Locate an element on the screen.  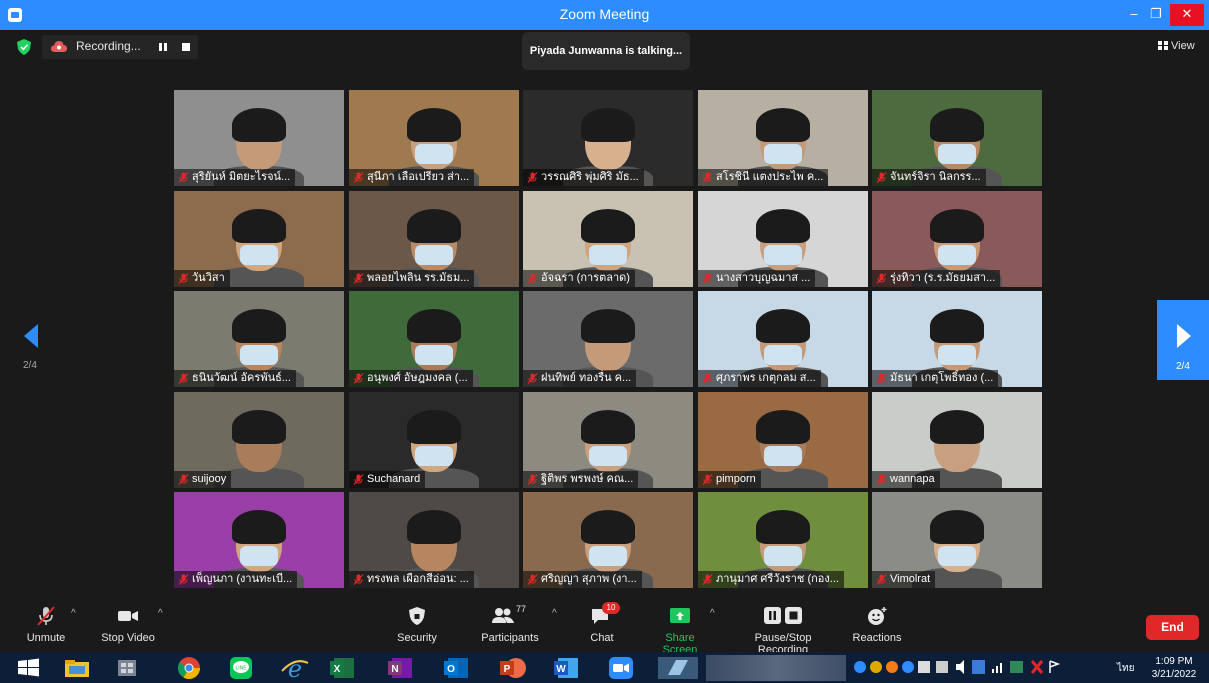
participant-tile: suijooy is located at coordinates (259, 440).